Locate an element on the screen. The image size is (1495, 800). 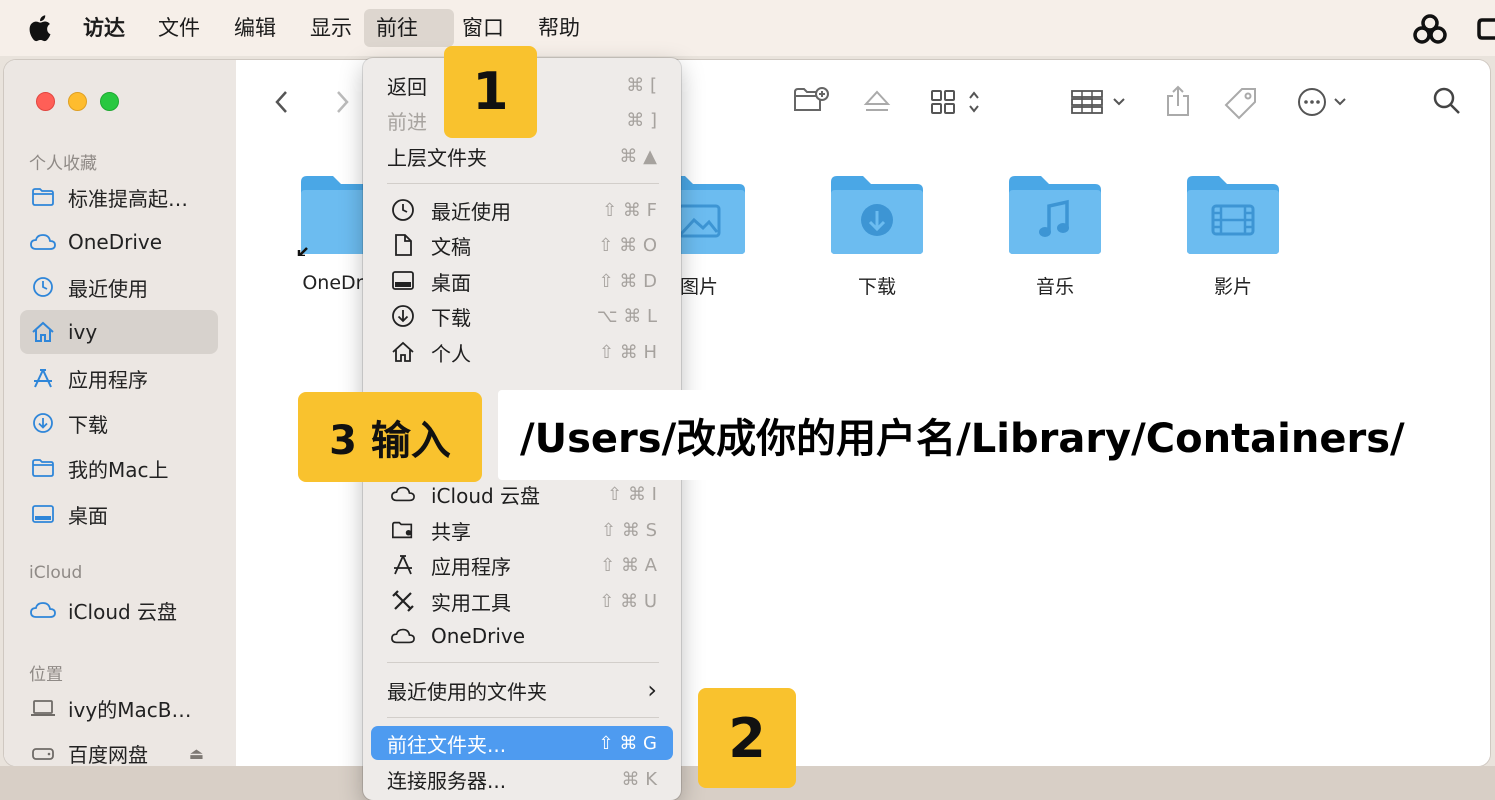
sidebar-item-label: 百度网盘 is located at coordinates (108, 754).